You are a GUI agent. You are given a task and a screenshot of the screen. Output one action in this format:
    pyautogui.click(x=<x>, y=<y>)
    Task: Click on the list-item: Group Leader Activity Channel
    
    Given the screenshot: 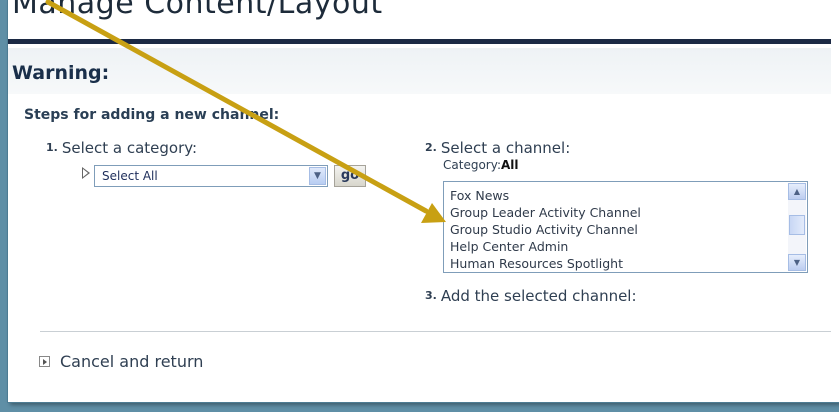 What is the action you would take?
    pyautogui.click(x=545, y=212)
    